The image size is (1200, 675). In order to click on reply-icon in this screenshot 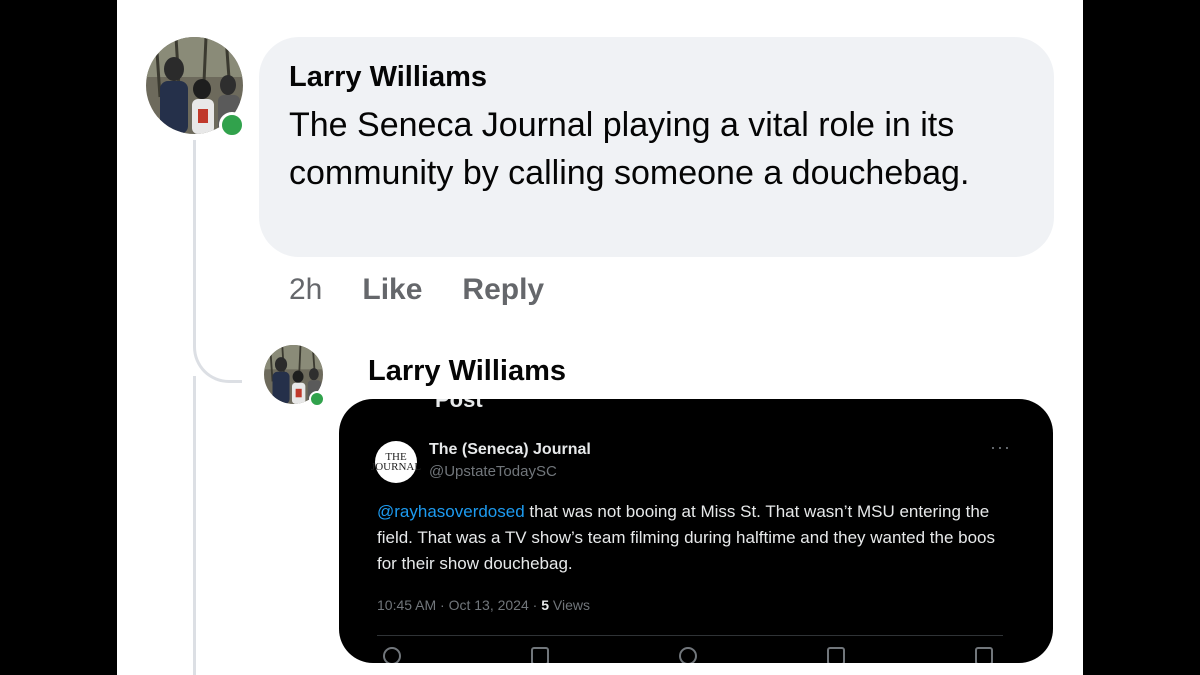, I will do `click(392, 655)`.